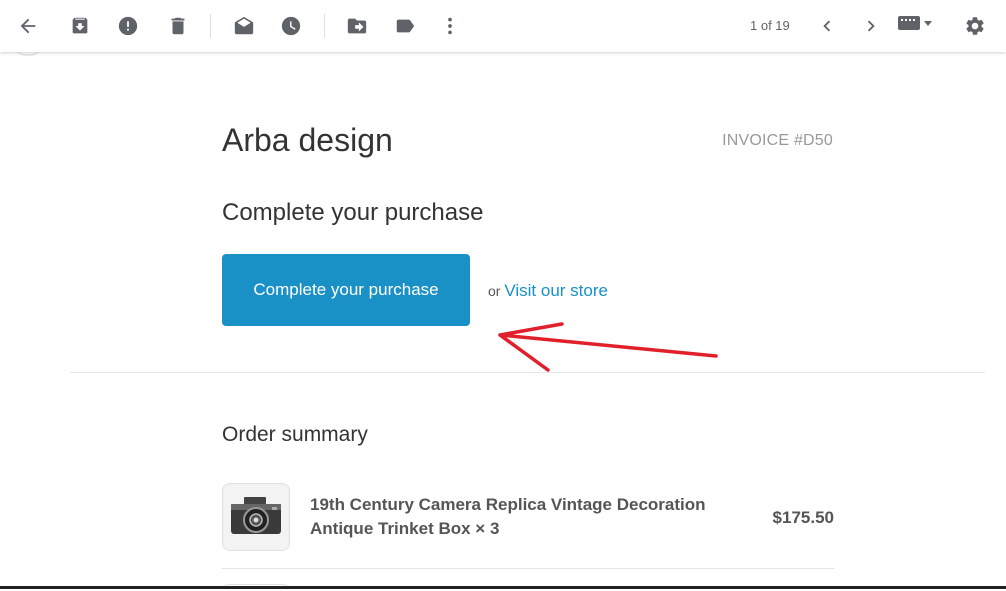  What do you see at coordinates (28, 26) in the screenshot?
I see `back-arrow-icon` at bounding box center [28, 26].